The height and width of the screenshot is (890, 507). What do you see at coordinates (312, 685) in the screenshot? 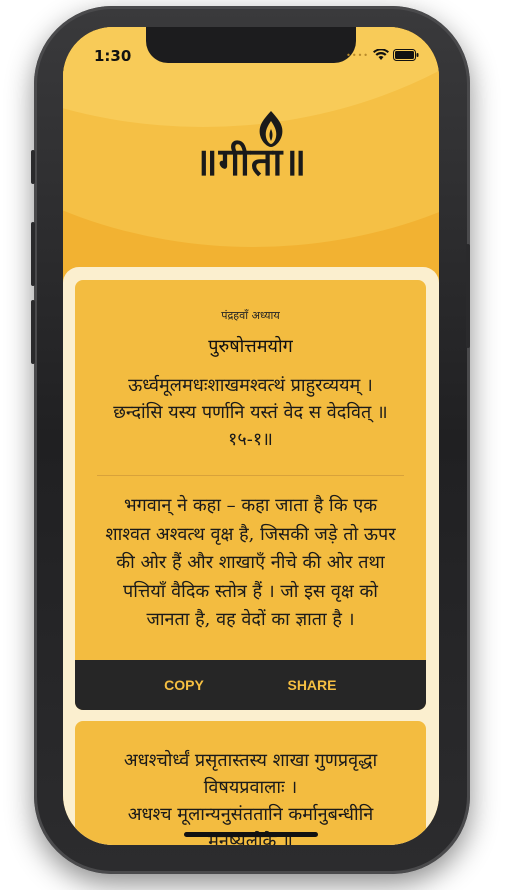
I see `share-button: SHARE` at bounding box center [312, 685].